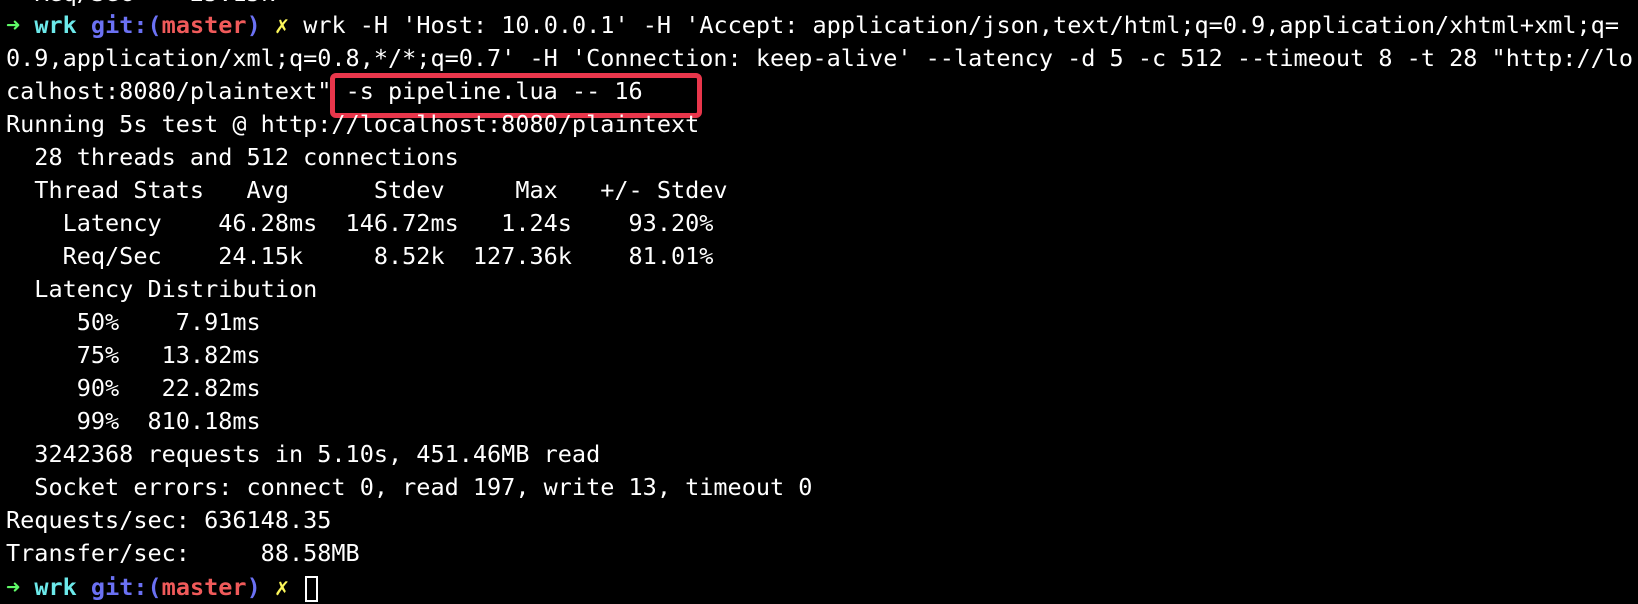 The image size is (1638, 604). What do you see at coordinates (360, 223) in the screenshot?
I see `stats-latency-row: Latency 46.28ms 146.72ms 1.24s 93.20%` at bounding box center [360, 223].